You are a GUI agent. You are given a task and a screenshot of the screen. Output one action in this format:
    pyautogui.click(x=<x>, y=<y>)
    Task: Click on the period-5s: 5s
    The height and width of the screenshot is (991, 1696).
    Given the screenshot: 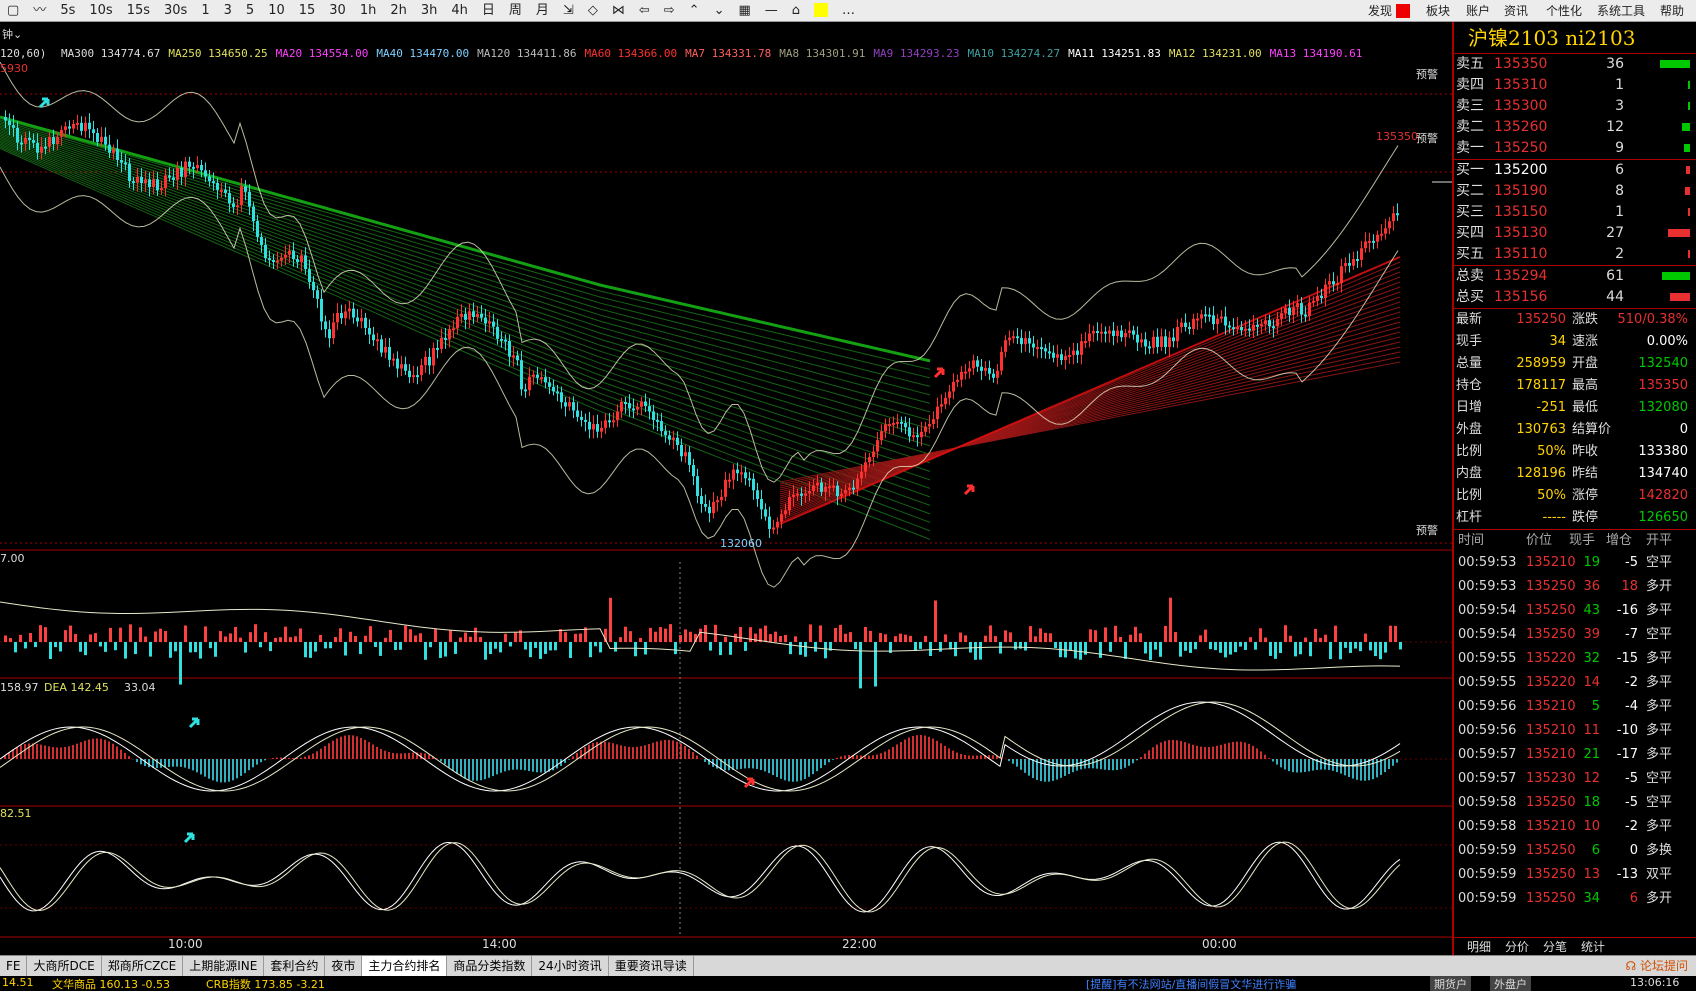 What is the action you would take?
    pyautogui.click(x=67, y=11)
    